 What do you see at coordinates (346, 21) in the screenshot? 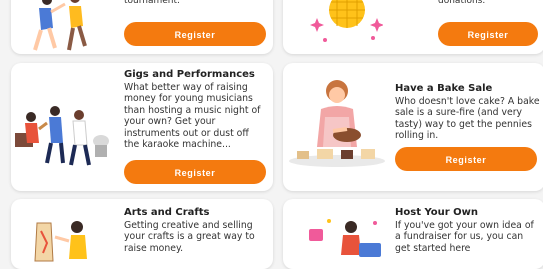
I see `disco-ball-illustration` at bounding box center [346, 21].